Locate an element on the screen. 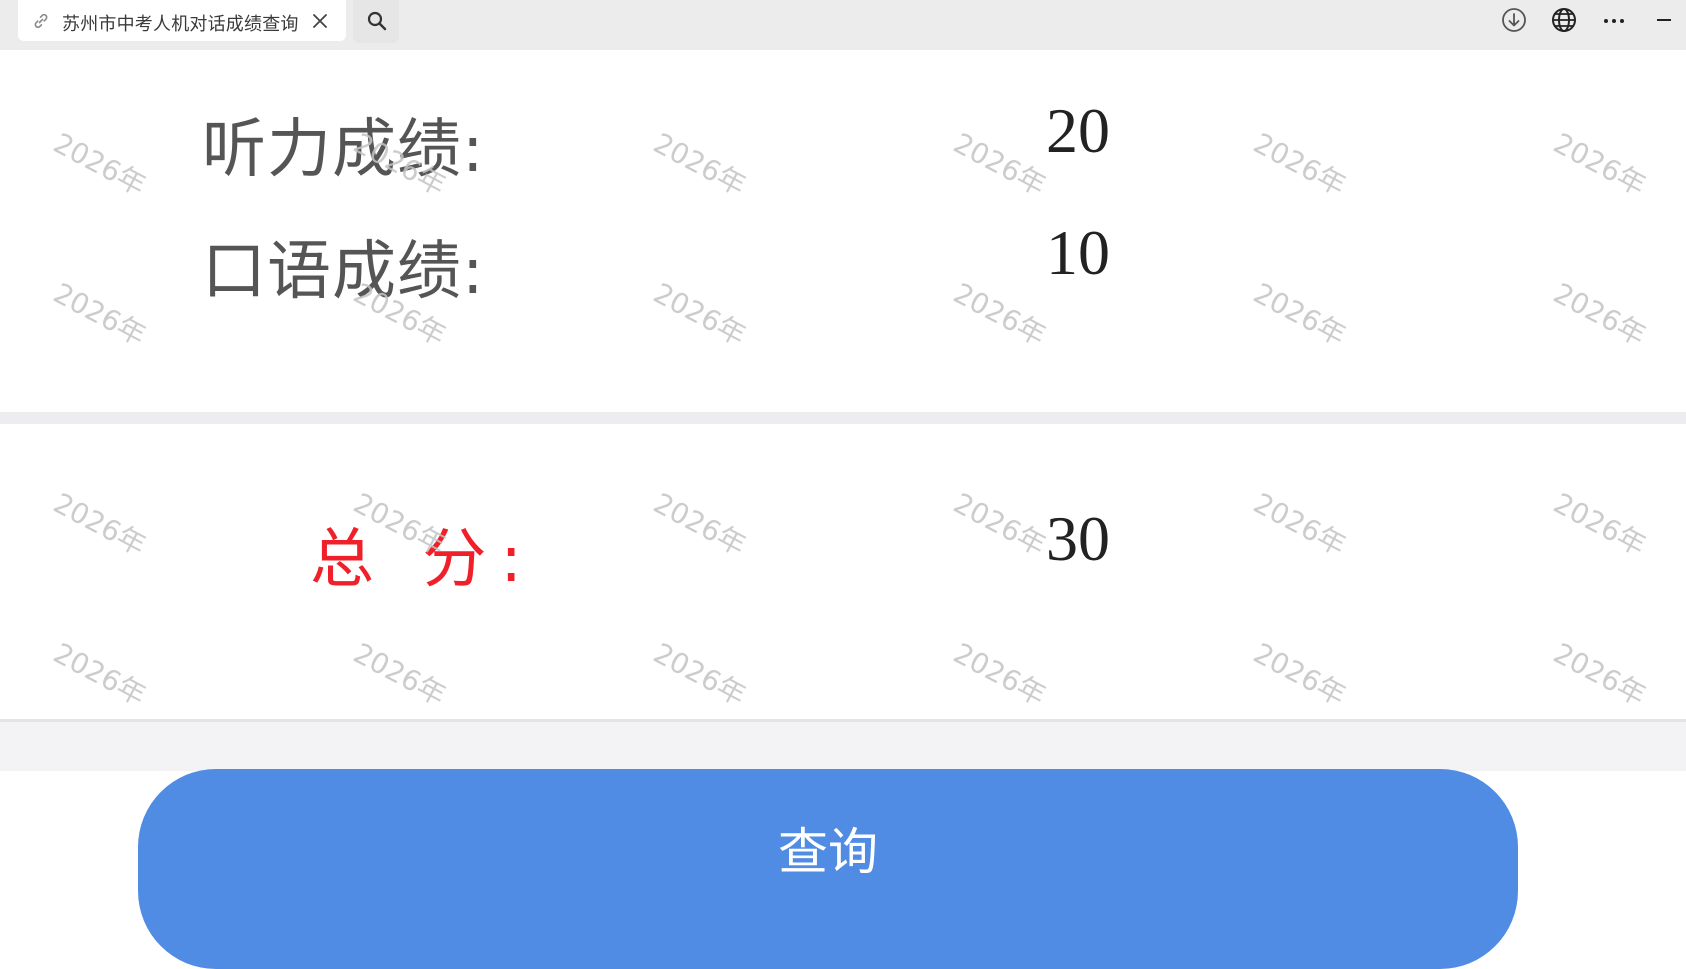  globe-icon is located at coordinates (1564, 20).